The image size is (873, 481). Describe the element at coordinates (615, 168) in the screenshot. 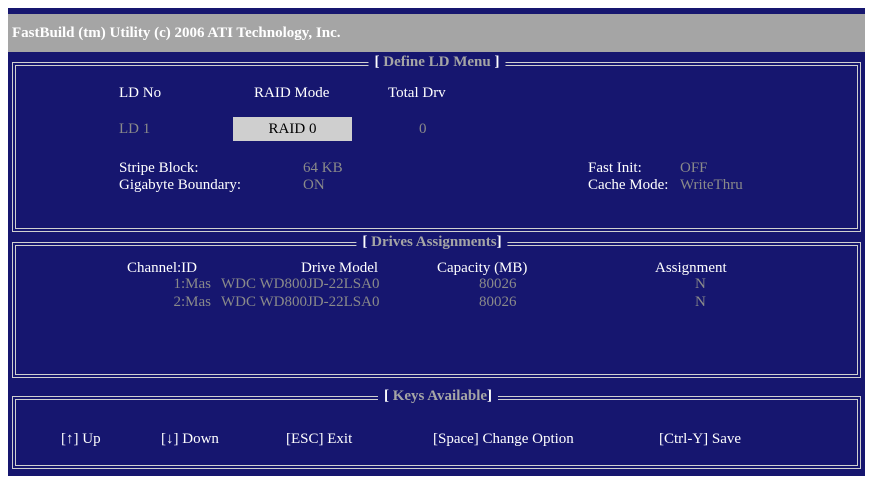

I see `fast-init-label: Fast Init:` at that location.